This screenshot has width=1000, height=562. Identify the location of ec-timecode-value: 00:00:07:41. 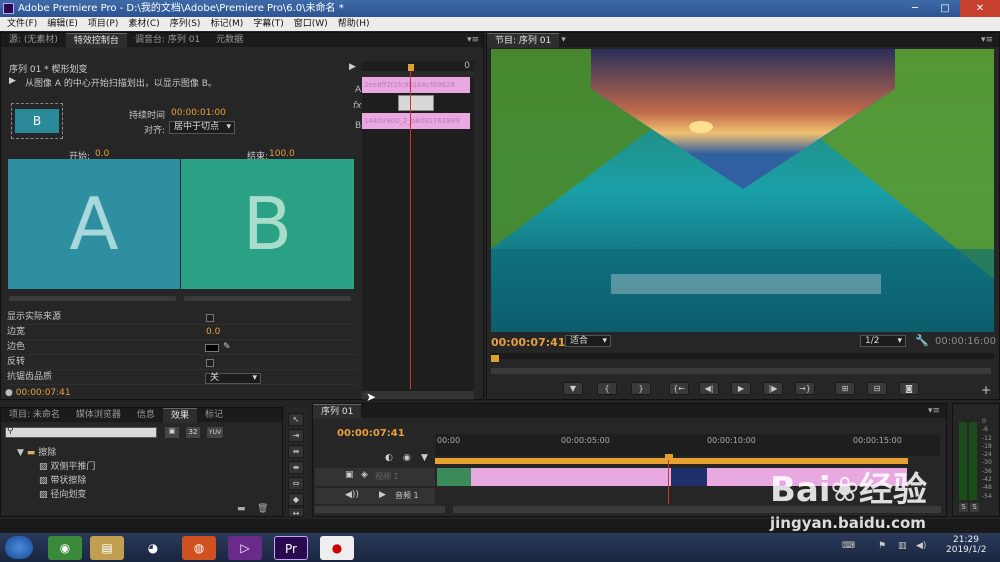
(43, 393).